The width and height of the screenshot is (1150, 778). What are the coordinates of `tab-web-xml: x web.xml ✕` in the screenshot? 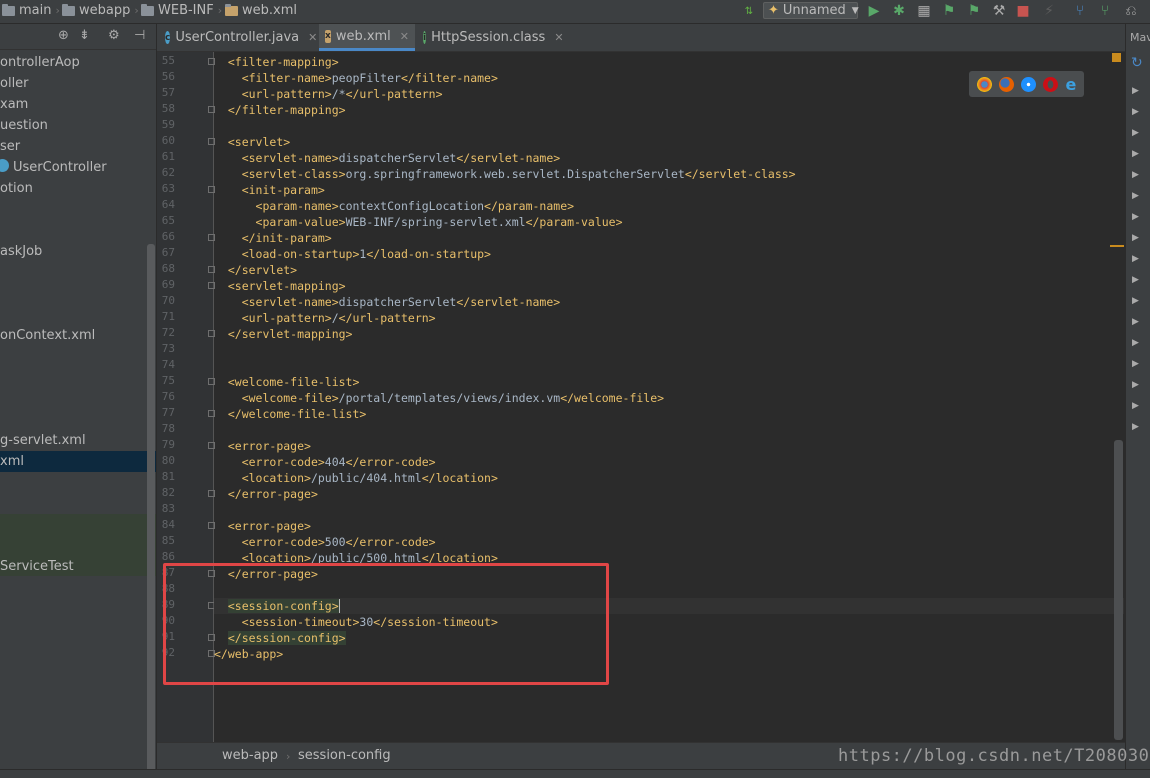 It's located at (367, 37).